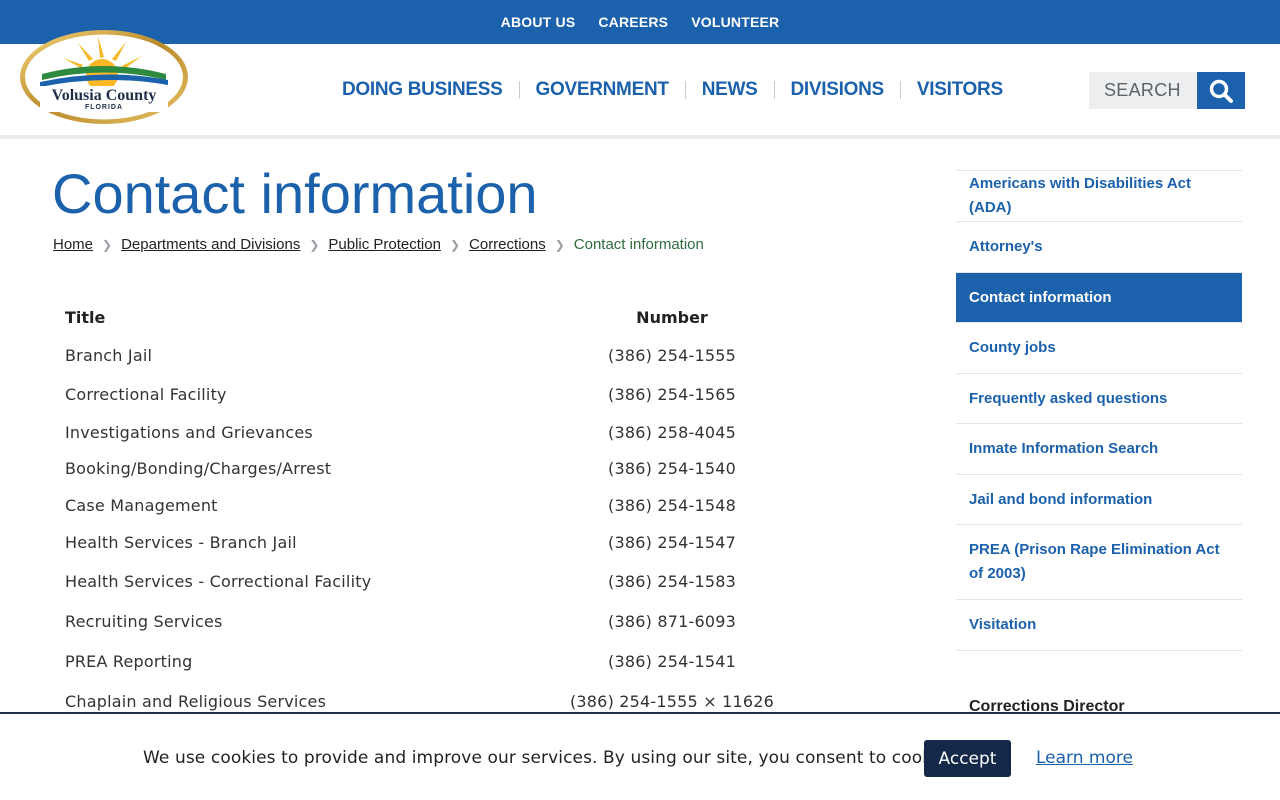 The height and width of the screenshot is (800, 1280). I want to click on nav-divisions: DIVISIONS, so click(837, 90).